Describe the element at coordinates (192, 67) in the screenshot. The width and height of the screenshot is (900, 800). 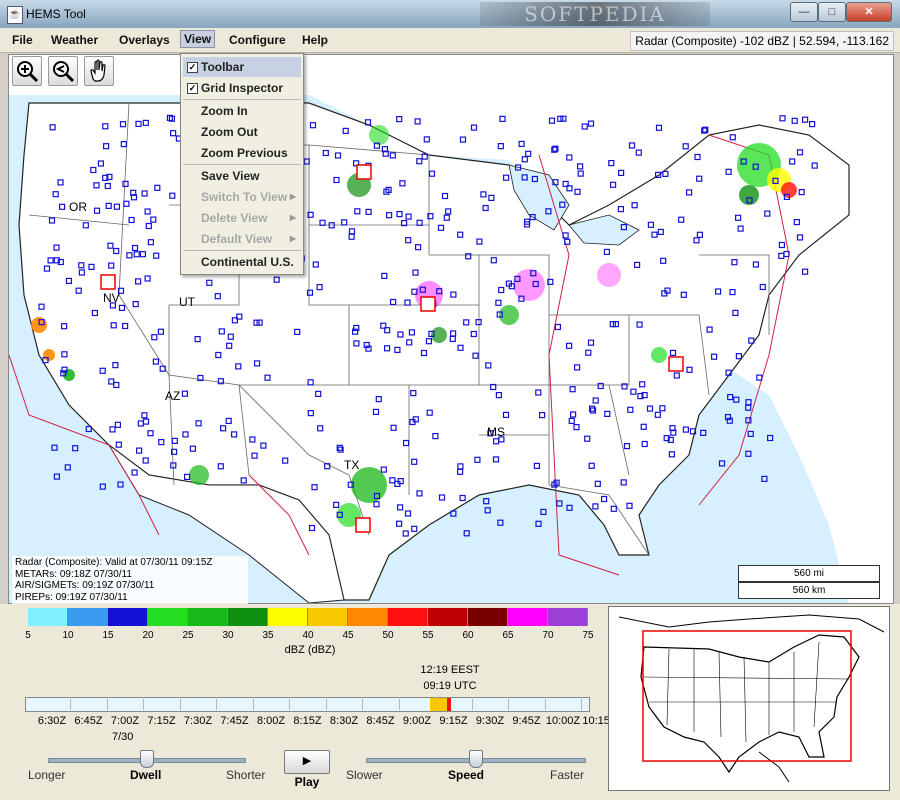
I see `checkbox-icon: ✓` at that location.